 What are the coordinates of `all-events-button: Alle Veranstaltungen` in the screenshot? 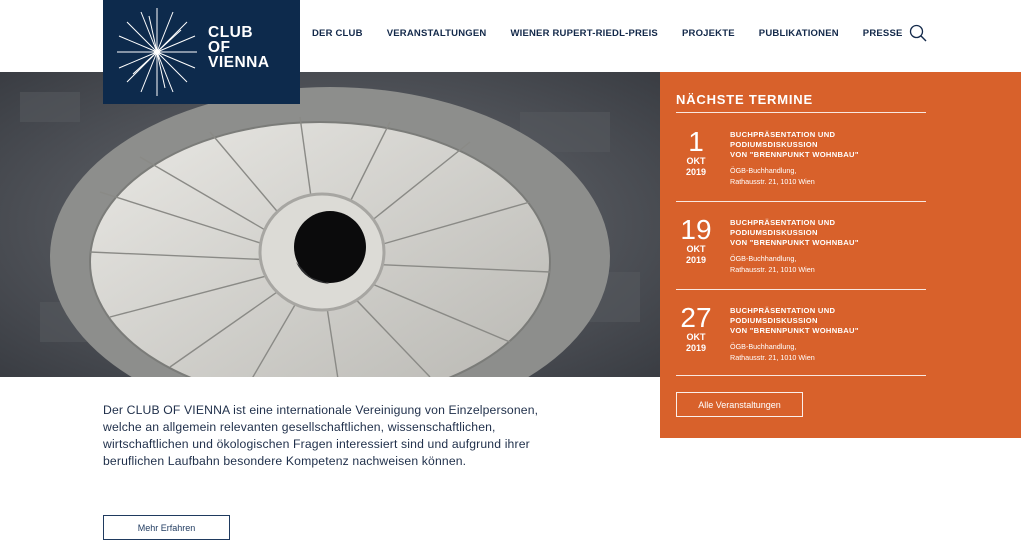 It's located at (739, 404).